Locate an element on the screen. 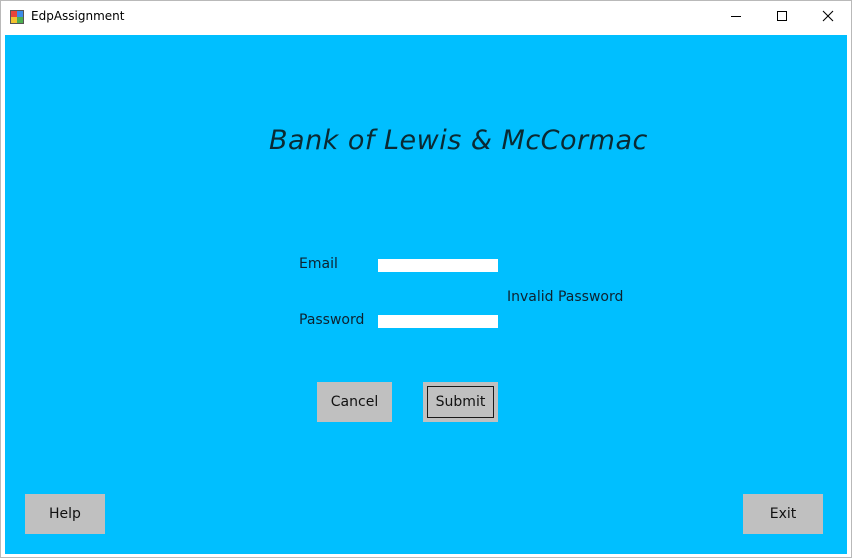 The width and height of the screenshot is (852, 558). close-button is located at coordinates (828, 16).